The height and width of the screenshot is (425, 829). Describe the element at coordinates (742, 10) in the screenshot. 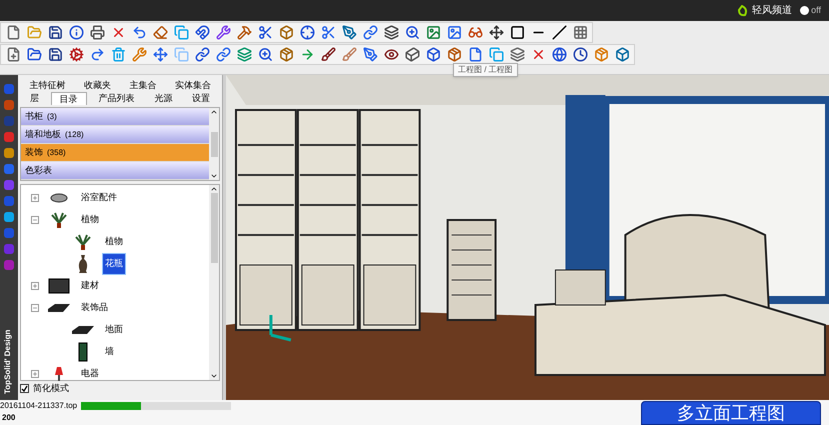

I see `leaf-icon` at that location.